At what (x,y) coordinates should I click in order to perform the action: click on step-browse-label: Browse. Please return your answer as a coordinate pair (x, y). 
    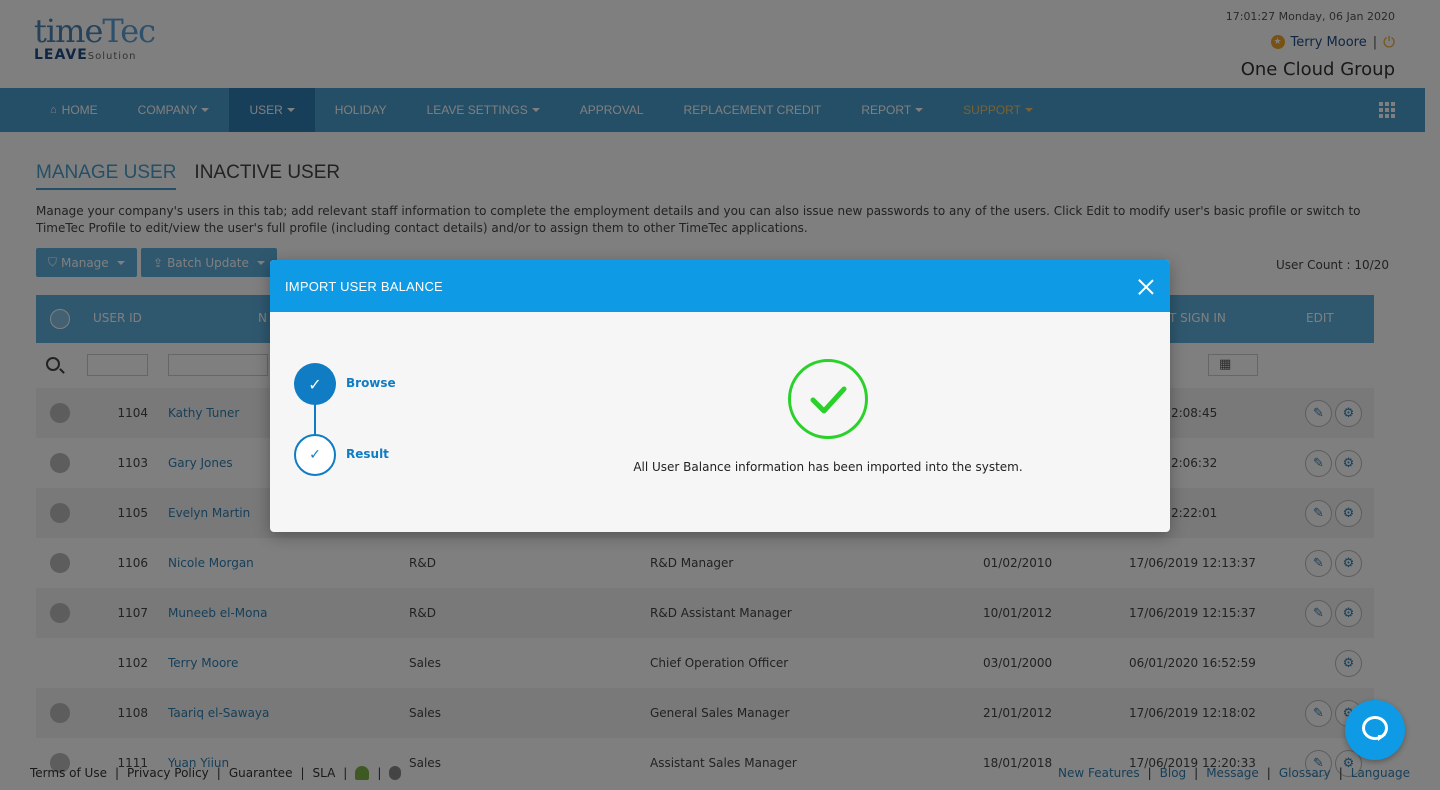
    Looking at the image, I should click on (371, 383).